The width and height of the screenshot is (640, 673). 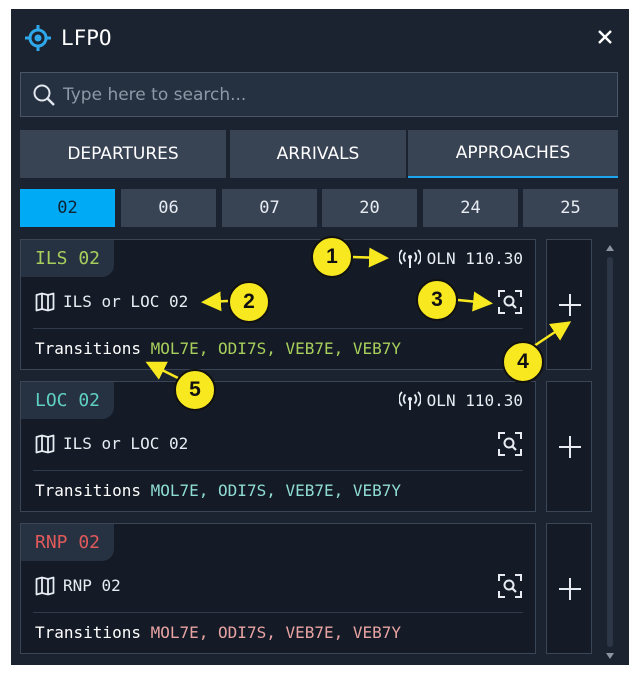 What do you see at coordinates (513, 154) in the screenshot?
I see `tab-approaches: APPROACHES` at bounding box center [513, 154].